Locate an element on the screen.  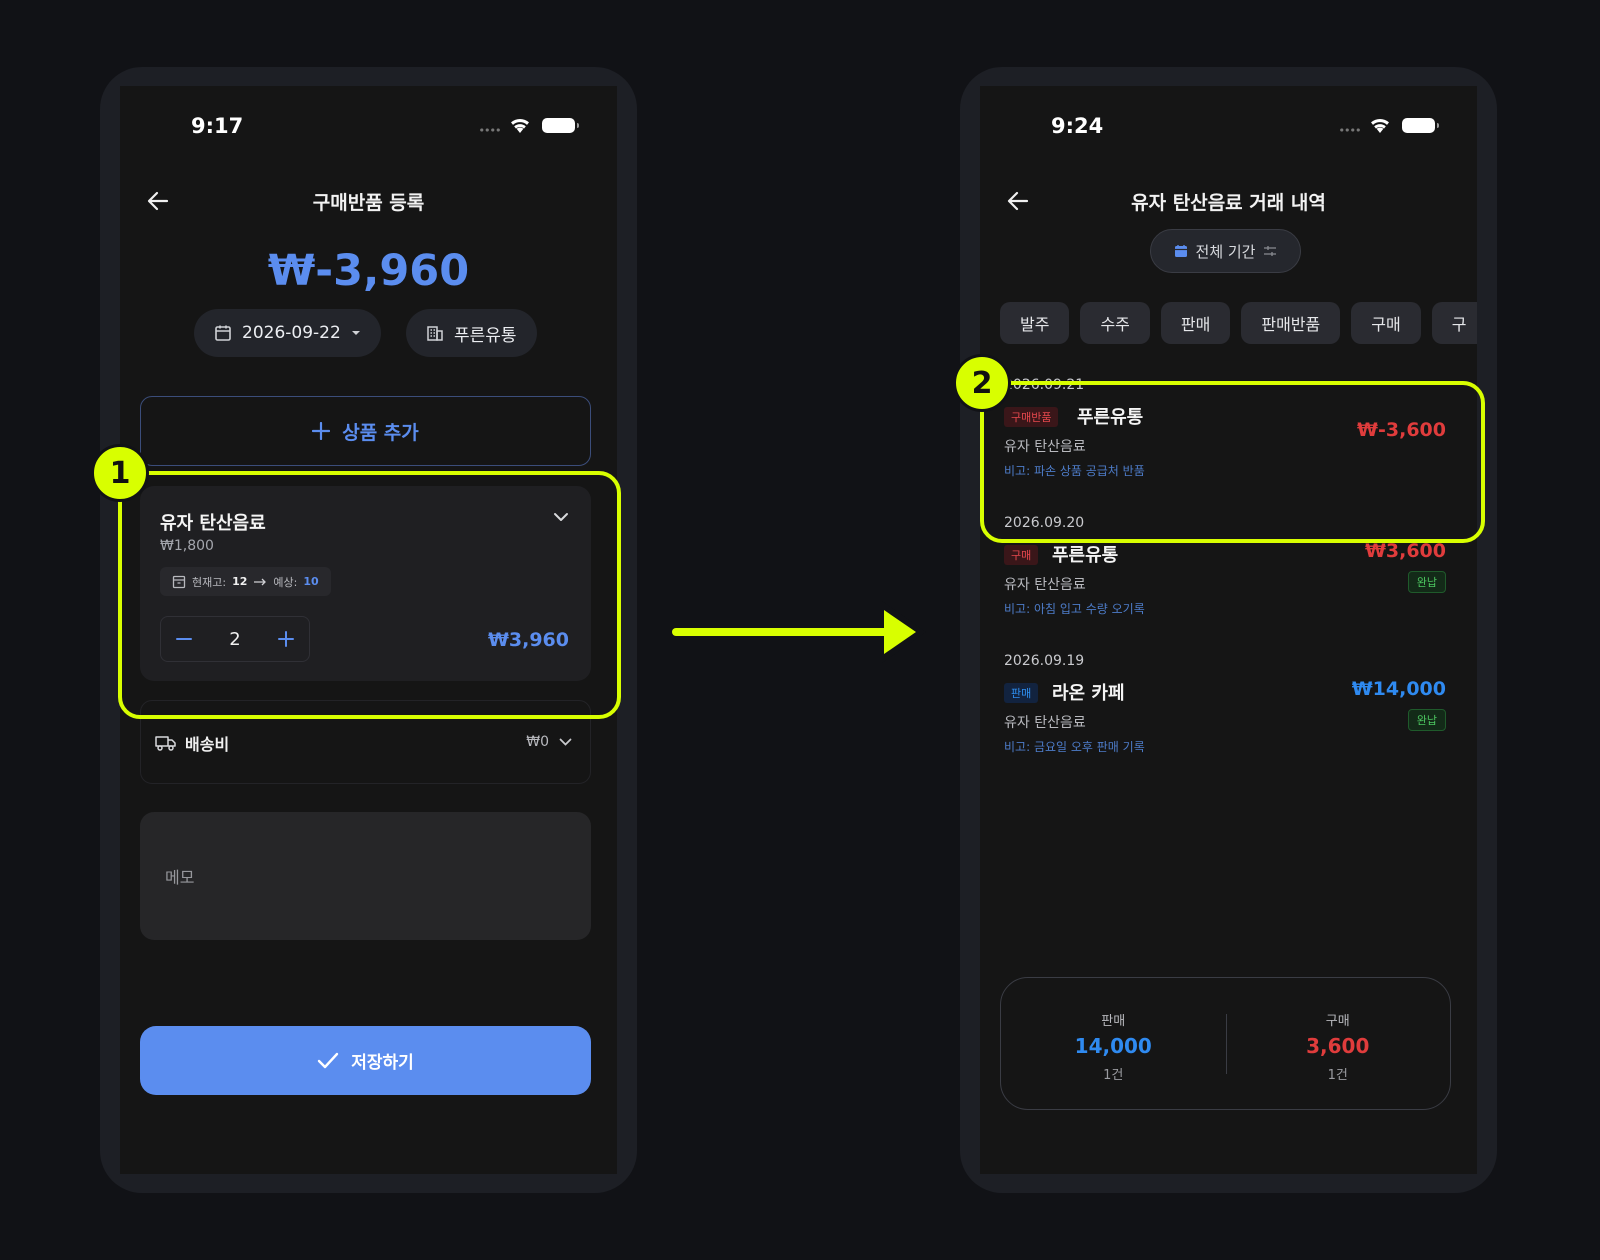
step-marker-2: 2 is located at coordinates (982, 383).